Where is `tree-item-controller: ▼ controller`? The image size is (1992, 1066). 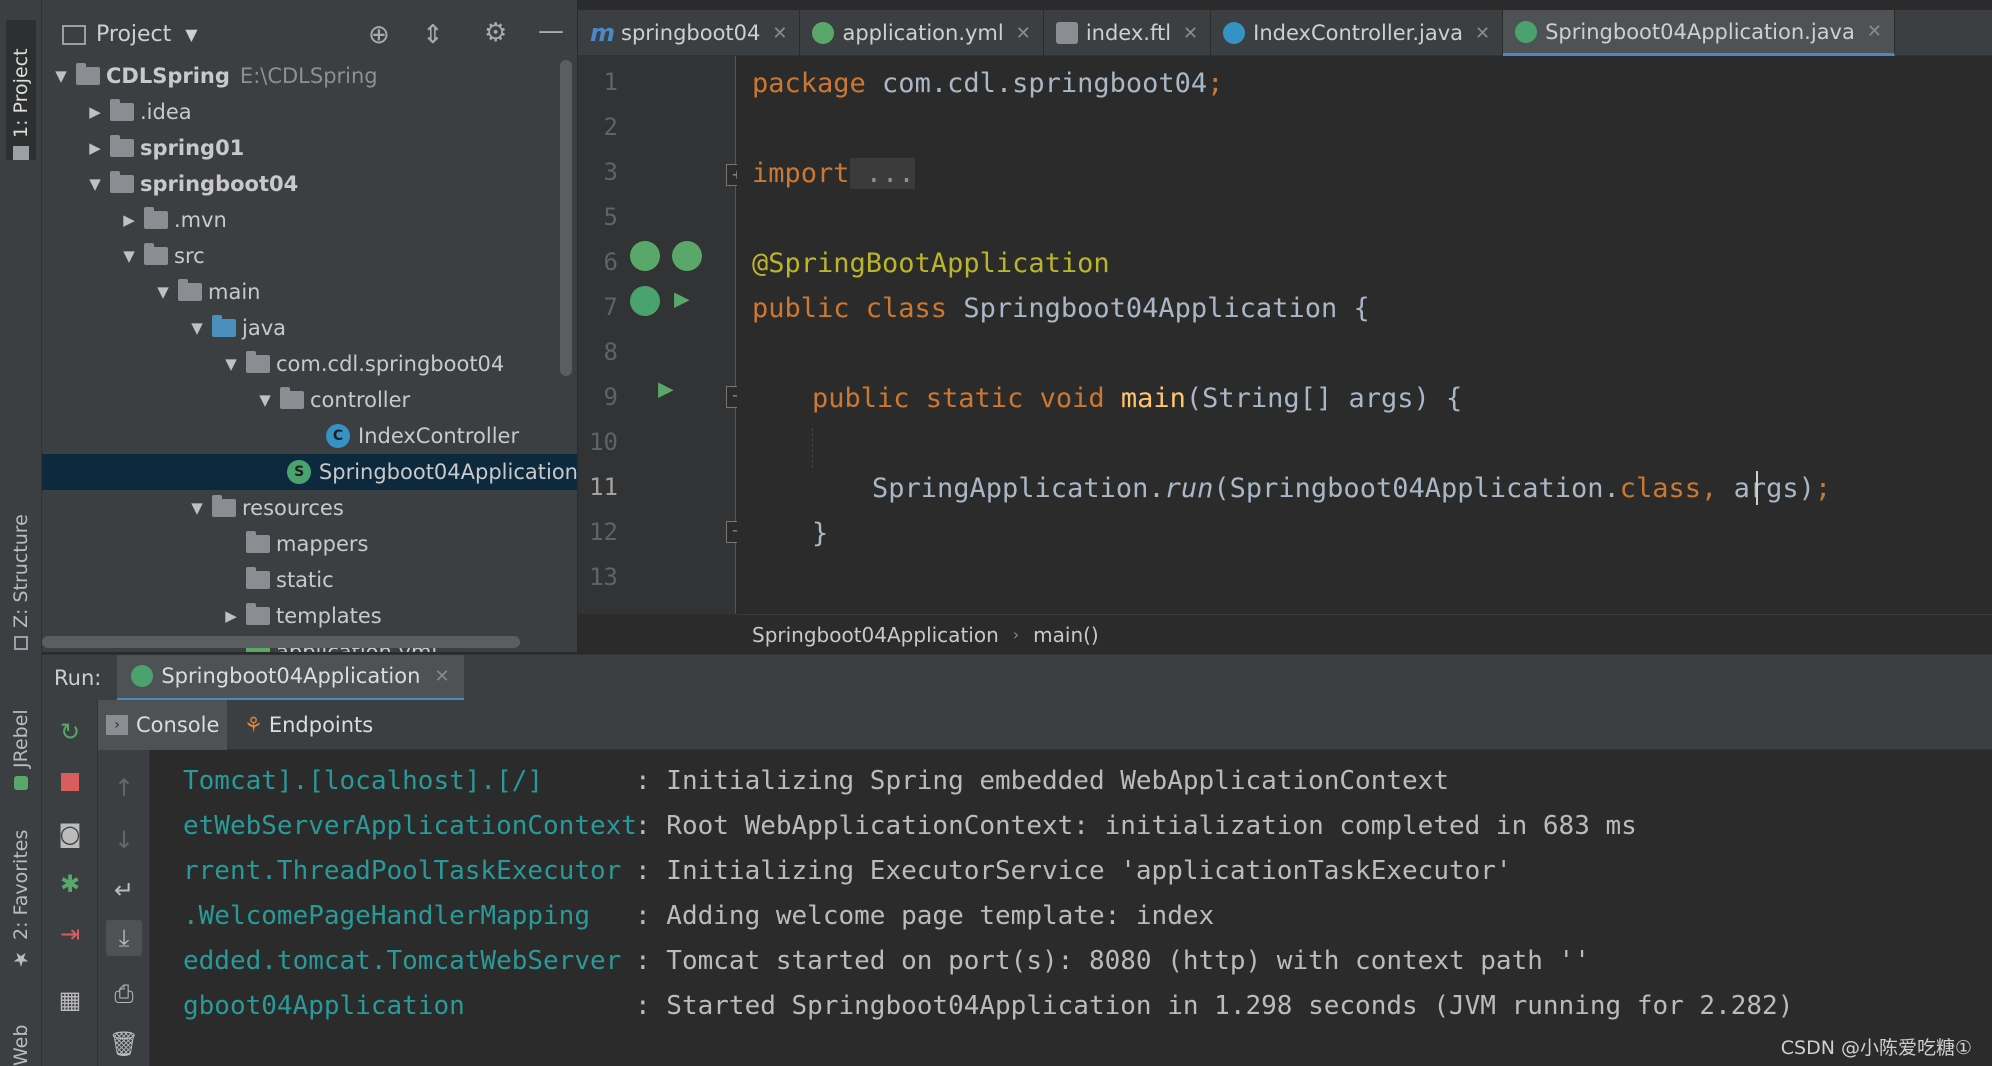 tree-item-controller: ▼ controller is located at coordinates (309, 400).